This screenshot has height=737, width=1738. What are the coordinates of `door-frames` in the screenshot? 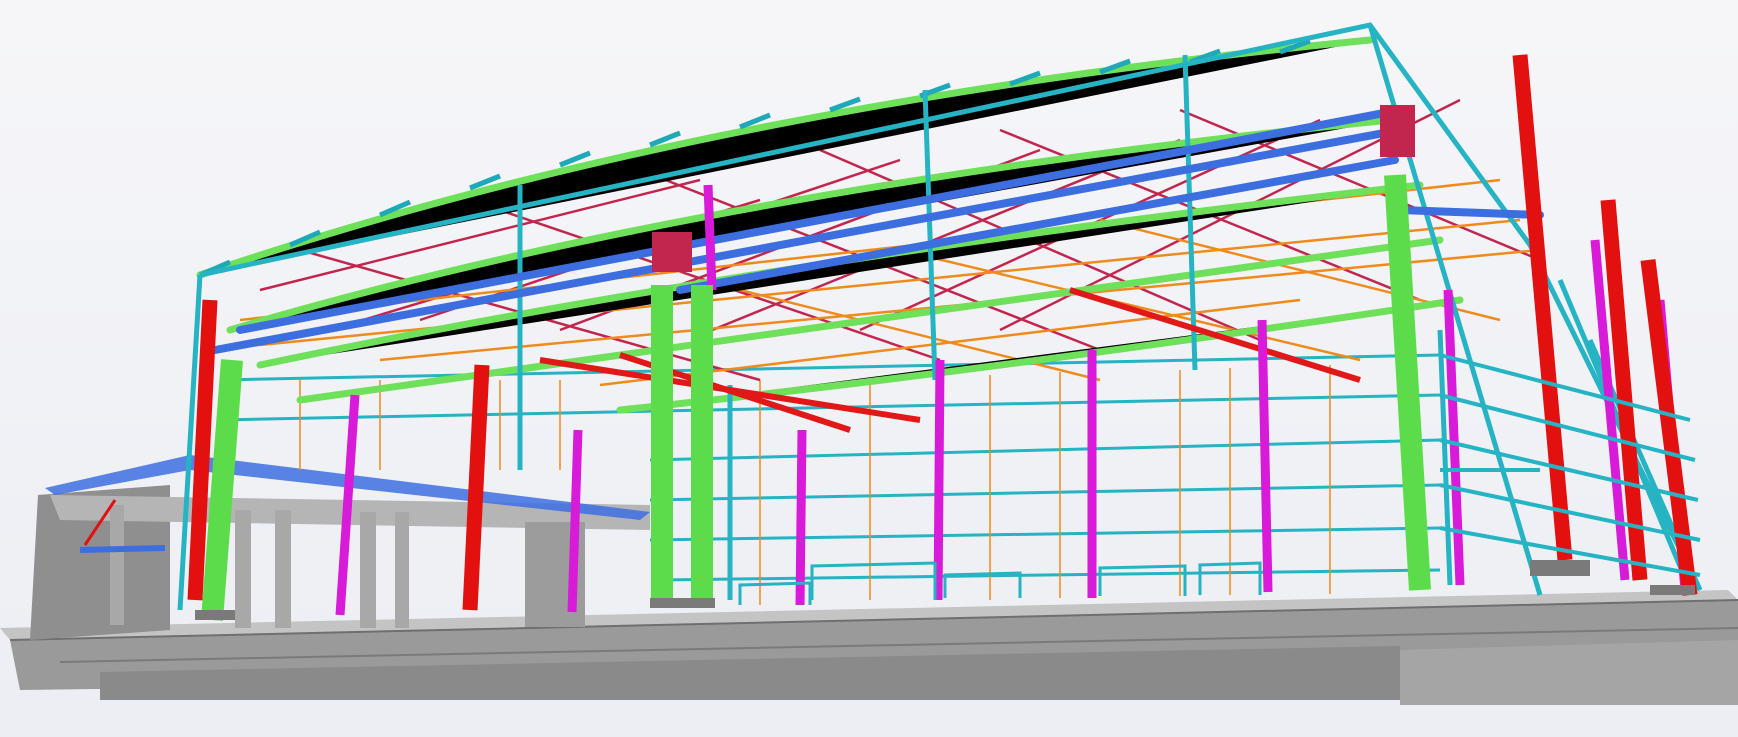 It's located at (1000, 583).